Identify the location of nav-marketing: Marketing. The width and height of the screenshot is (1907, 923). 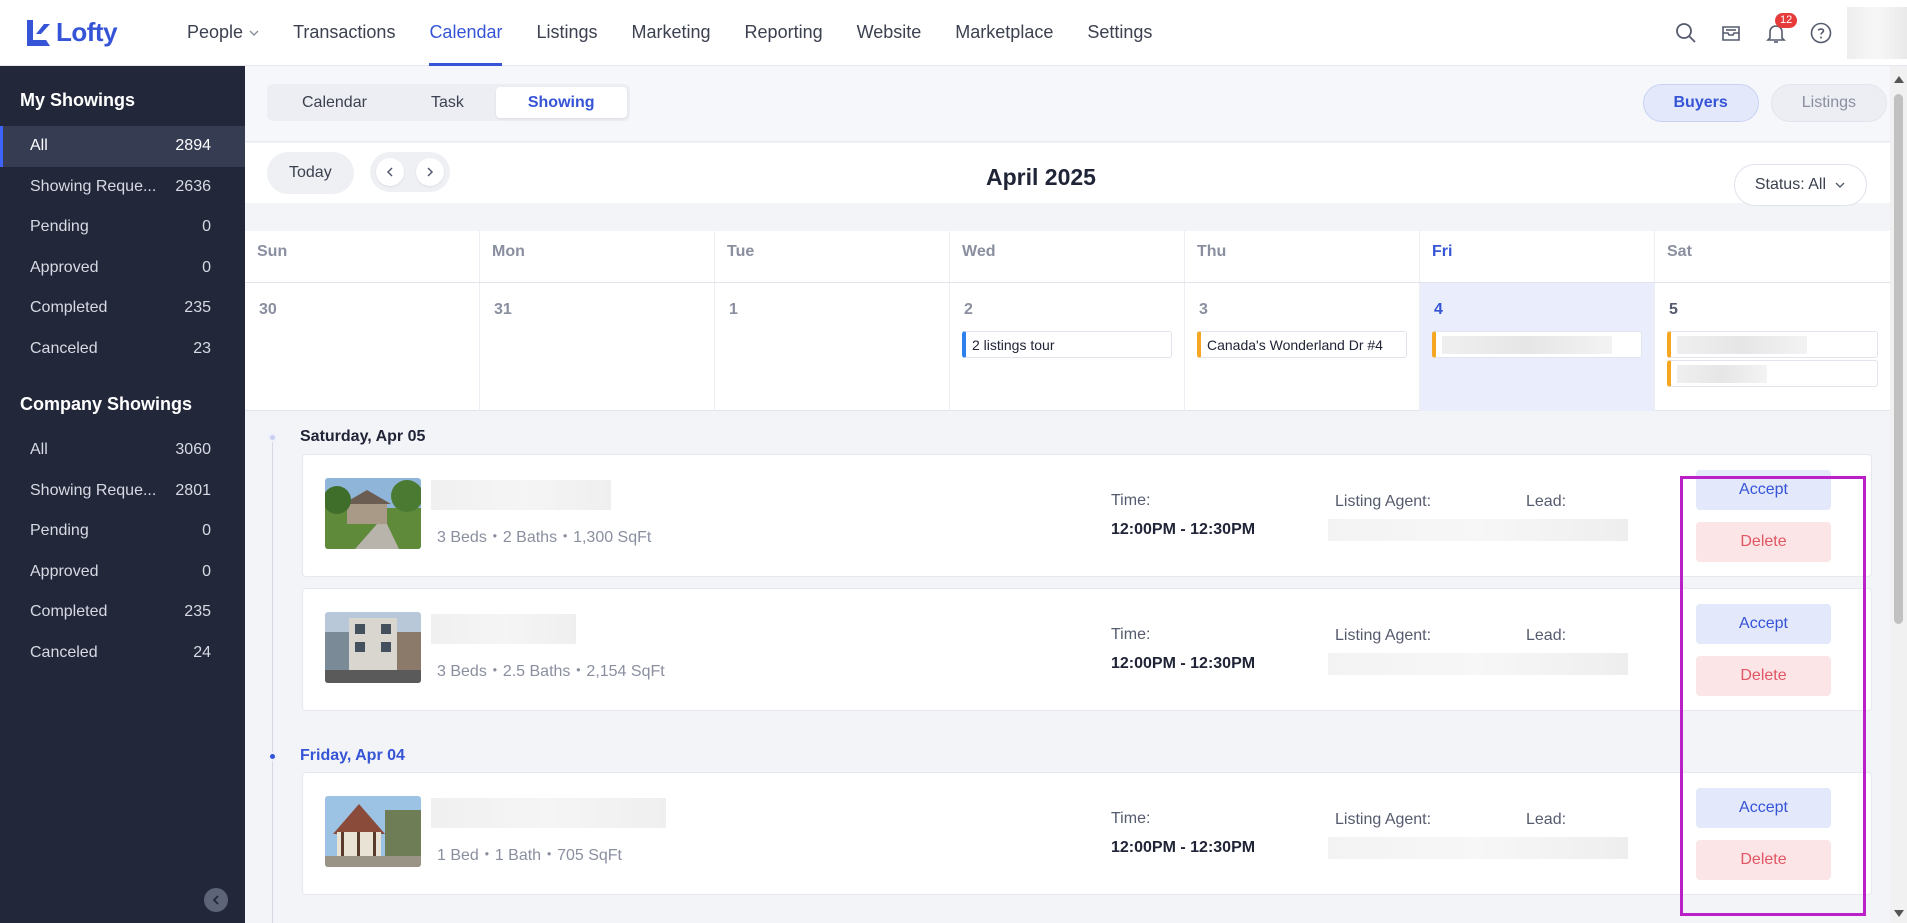
(671, 33).